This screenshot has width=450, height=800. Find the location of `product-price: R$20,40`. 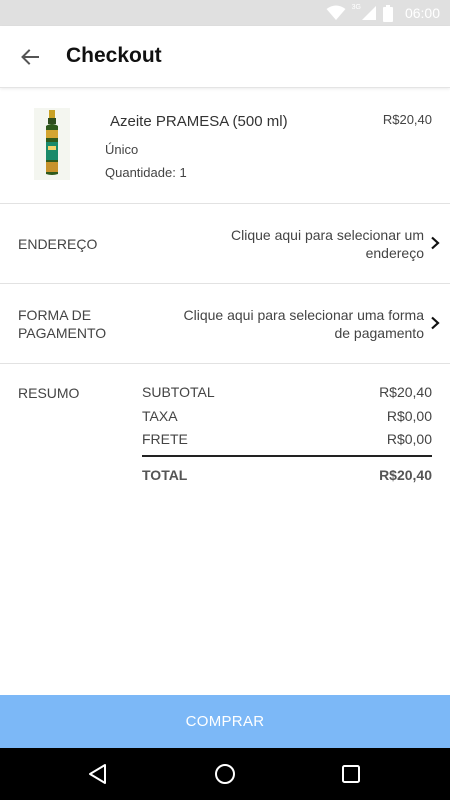

product-price: R$20,40 is located at coordinates (407, 119).